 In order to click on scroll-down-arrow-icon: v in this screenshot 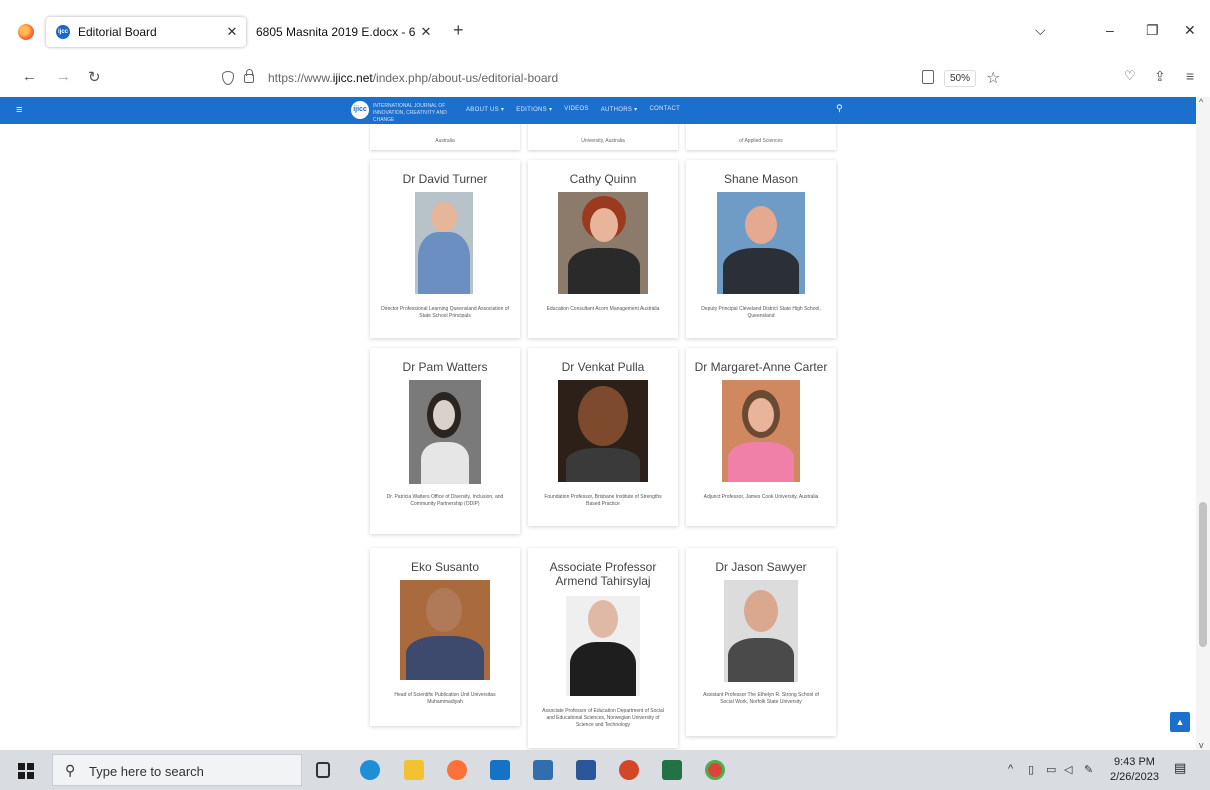, I will do `click(1201, 745)`.